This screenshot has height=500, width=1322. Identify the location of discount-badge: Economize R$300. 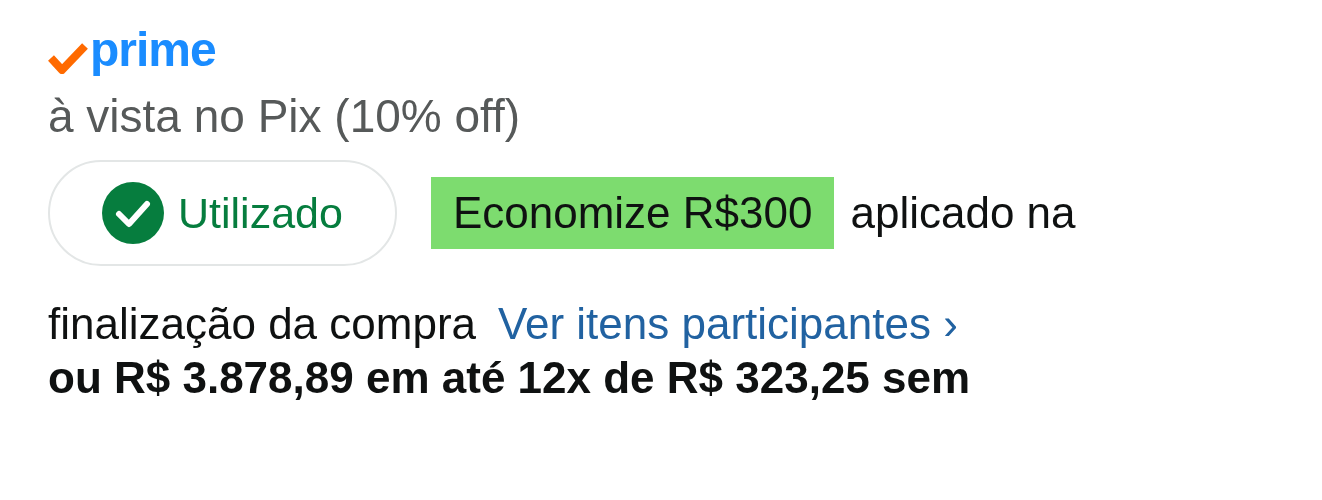
(632, 213).